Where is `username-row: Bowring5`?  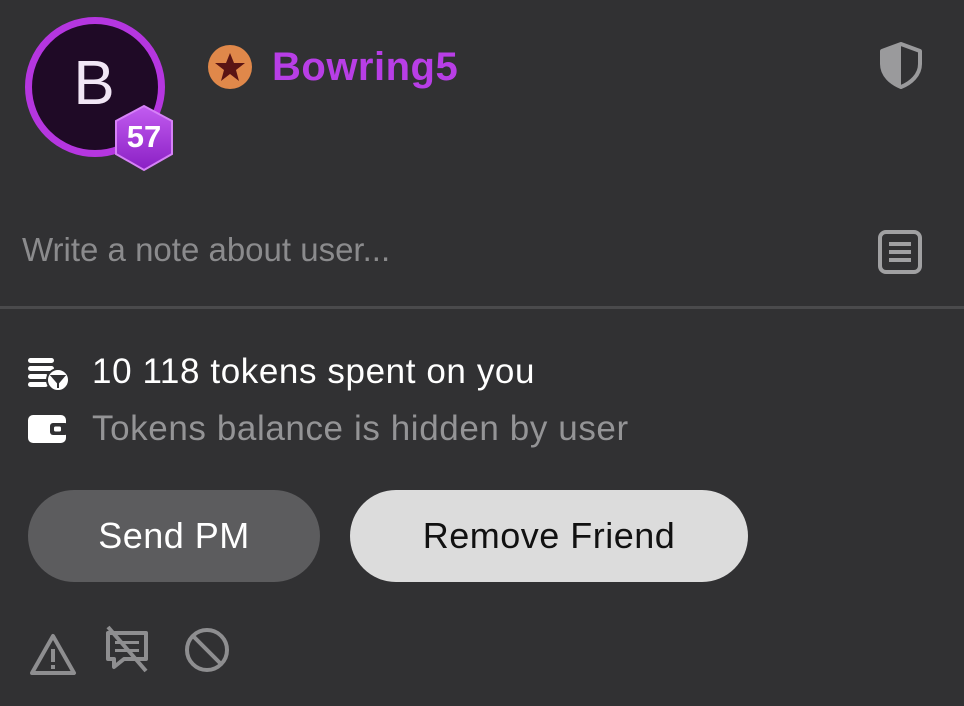
username-row: Bowring5 is located at coordinates (332, 67).